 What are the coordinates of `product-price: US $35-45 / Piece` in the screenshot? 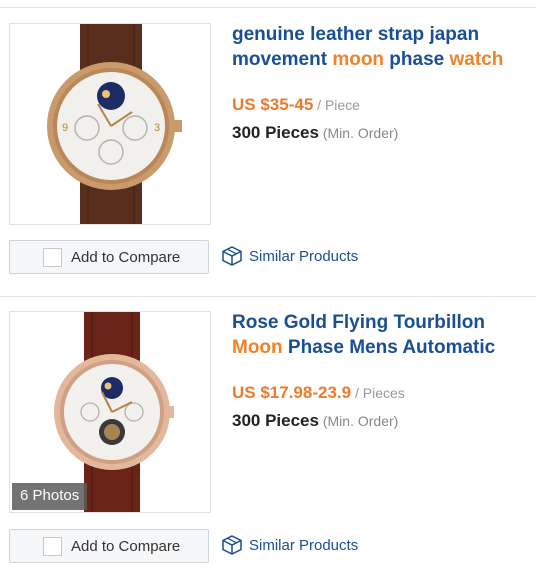 It's located at (296, 105).